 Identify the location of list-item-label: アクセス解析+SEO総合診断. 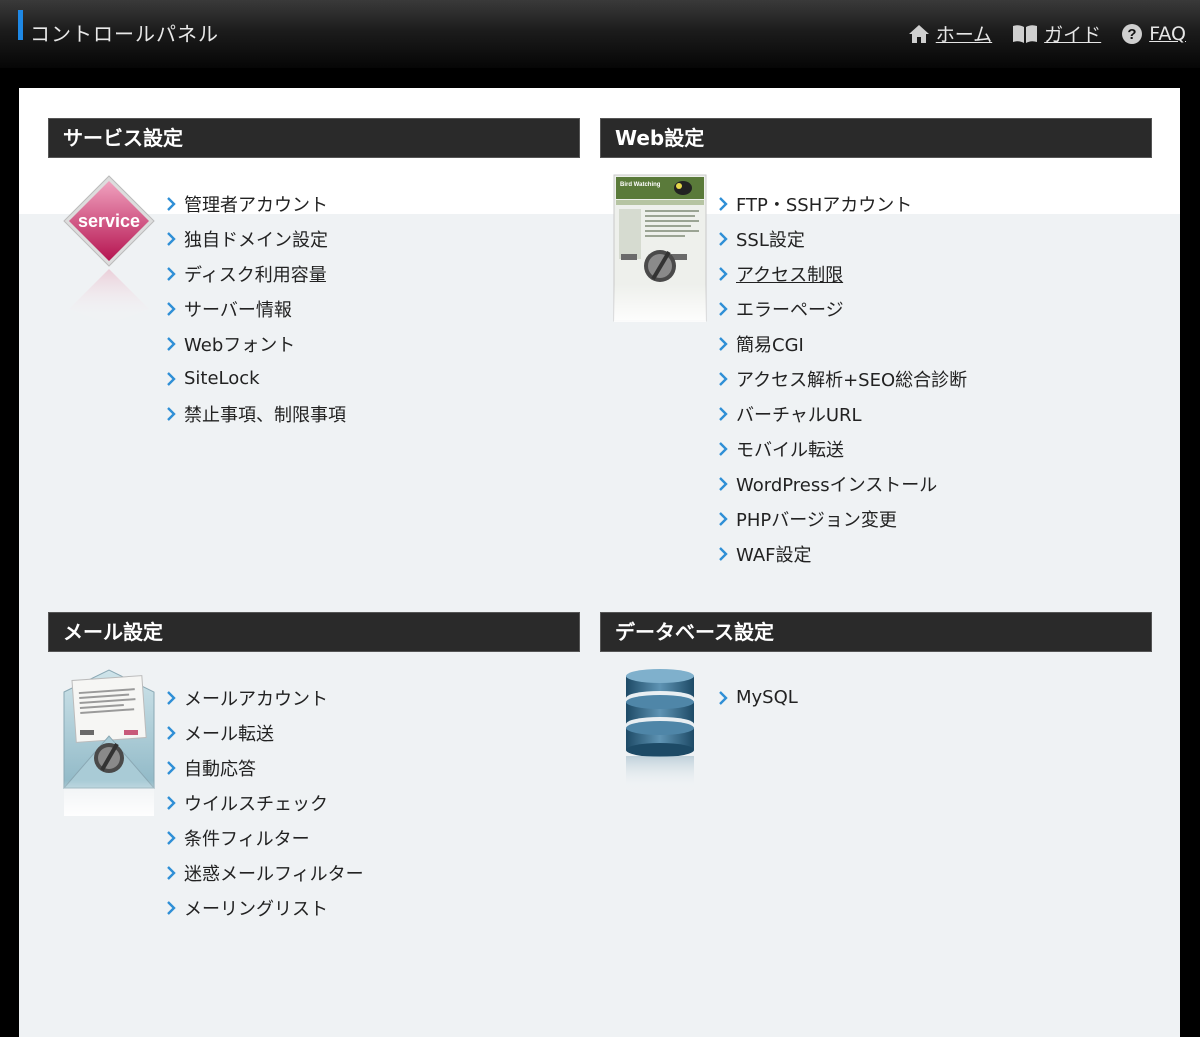
(851, 379).